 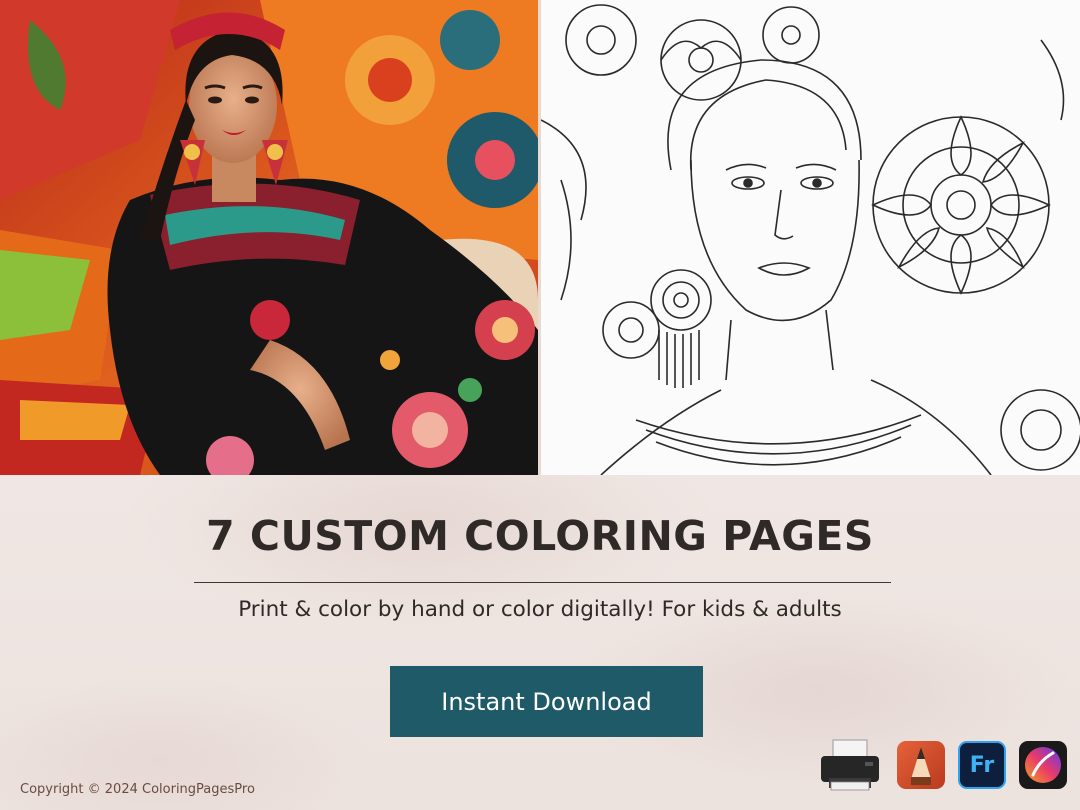 What do you see at coordinates (540, 536) in the screenshot?
I see `headline: 7 CUSTOM COLORING PAGES` at bounding box center [540, 536].